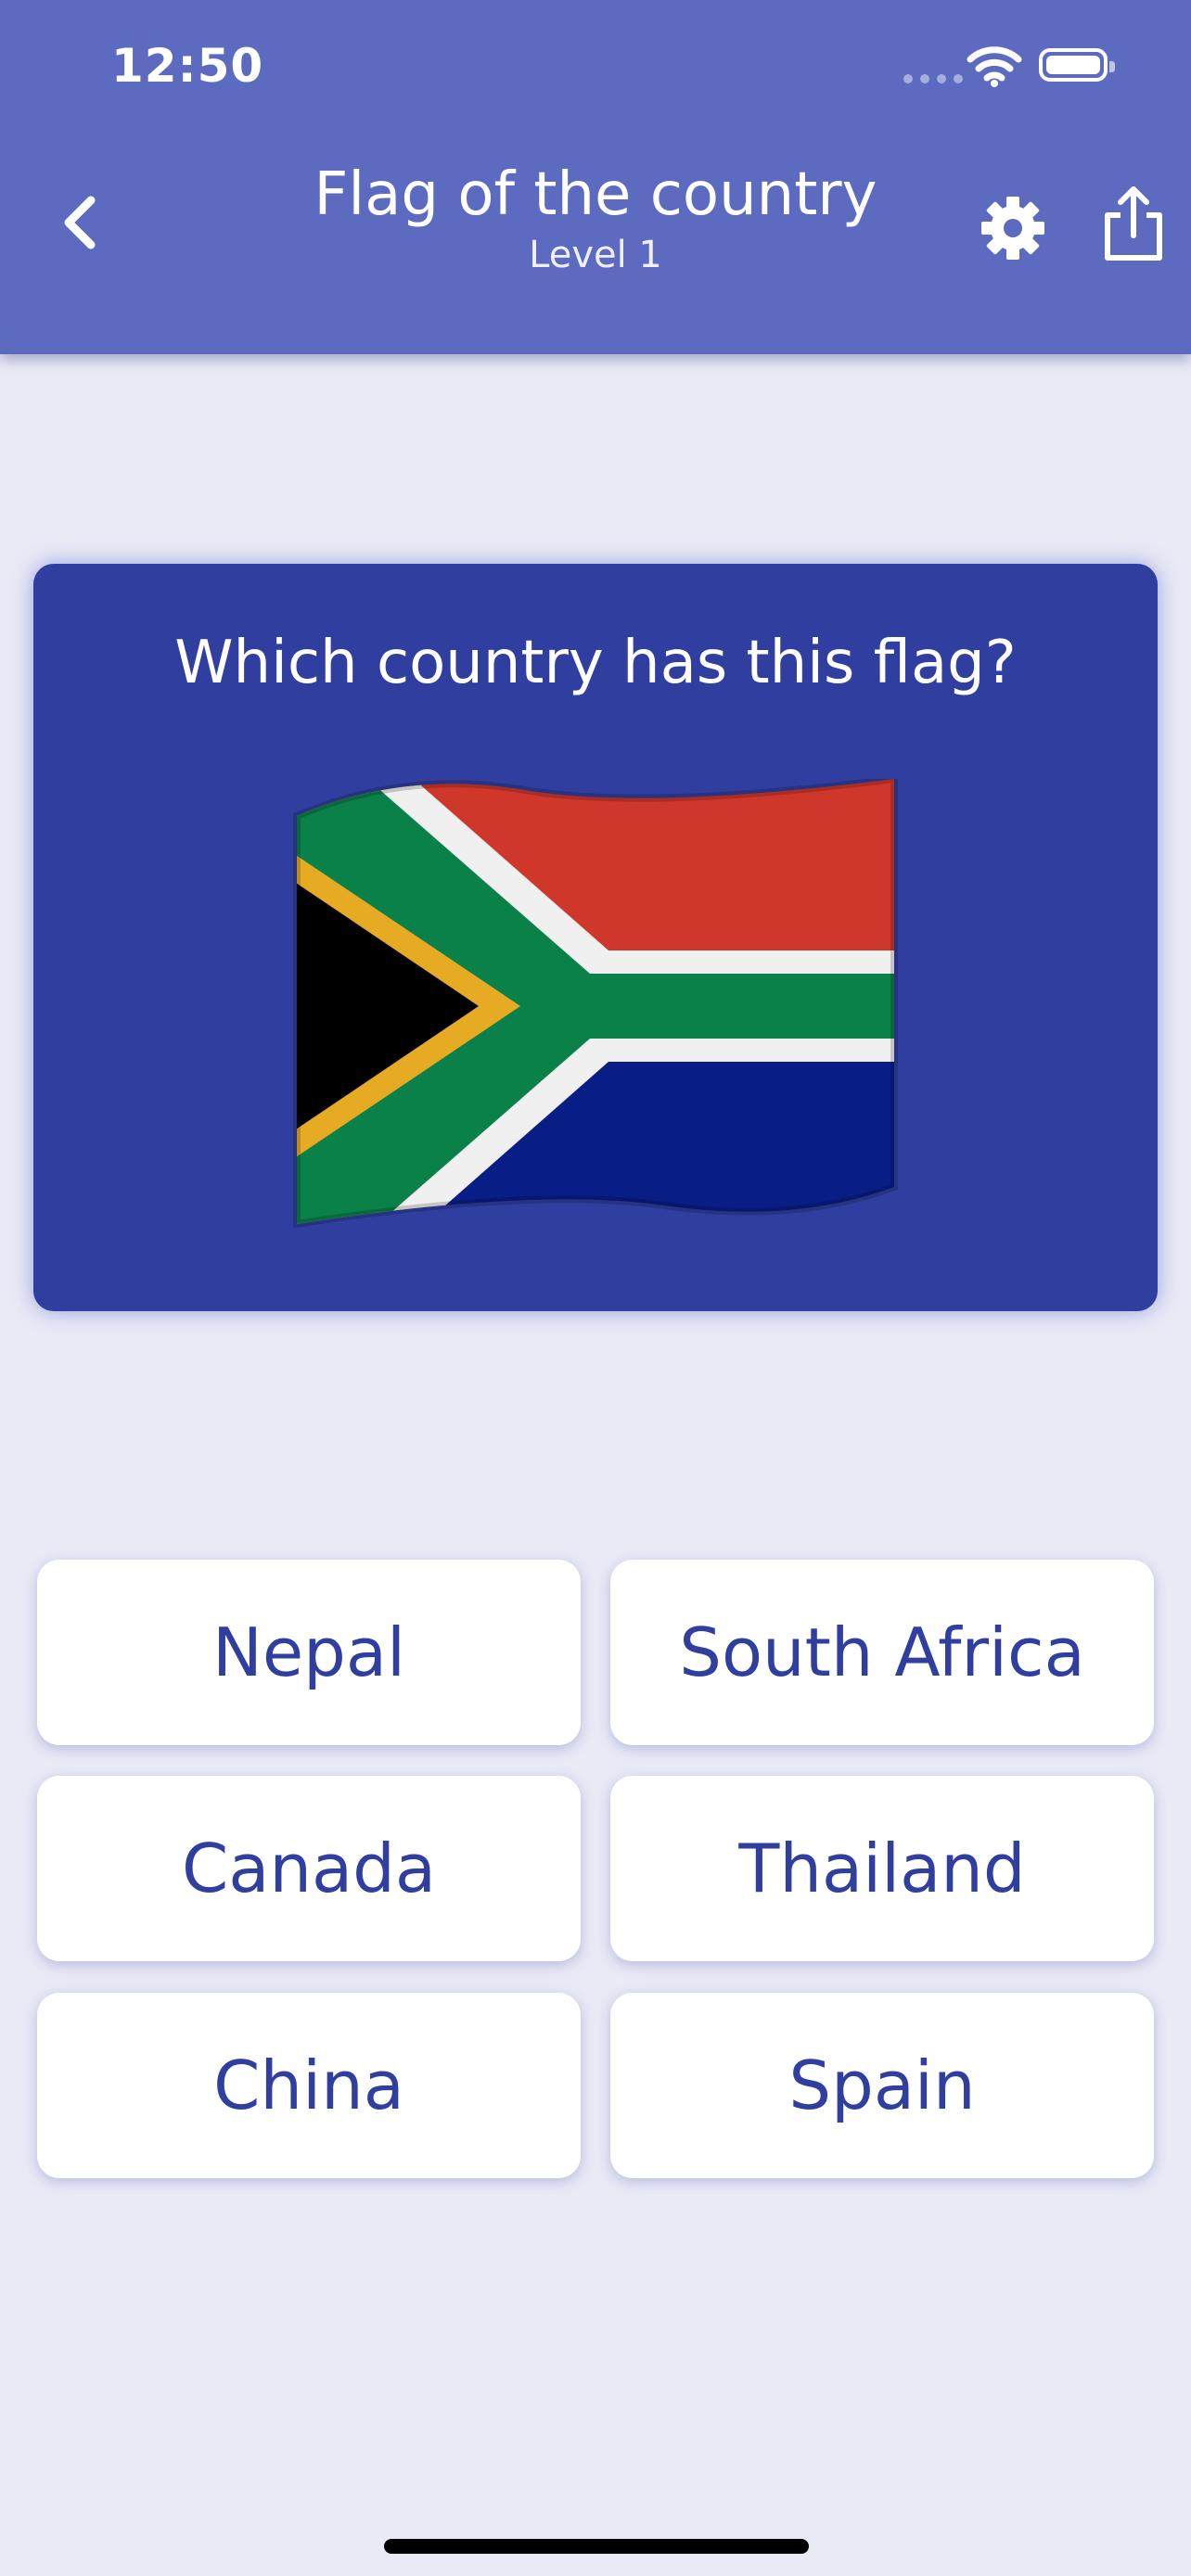 The image size is (1191, 2576). I want to click on answer-option-south-africa: South Africa, so click(882, 1652).